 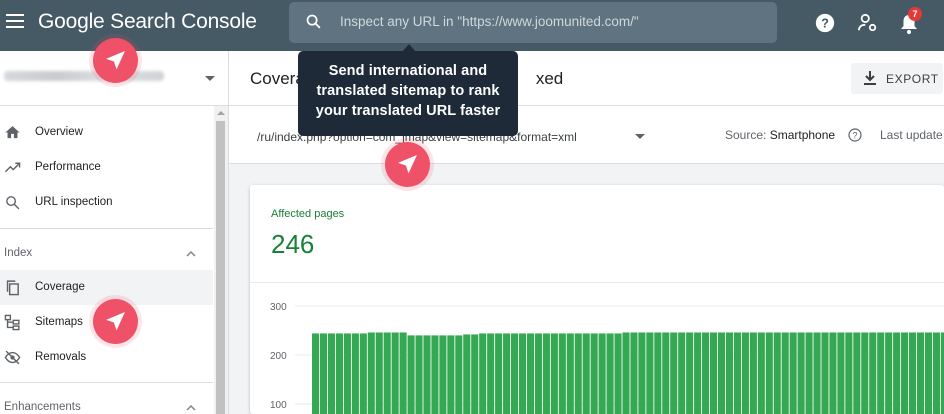 I want to click on sidebar-item-removals: Removals, so click(x=106, y=357).